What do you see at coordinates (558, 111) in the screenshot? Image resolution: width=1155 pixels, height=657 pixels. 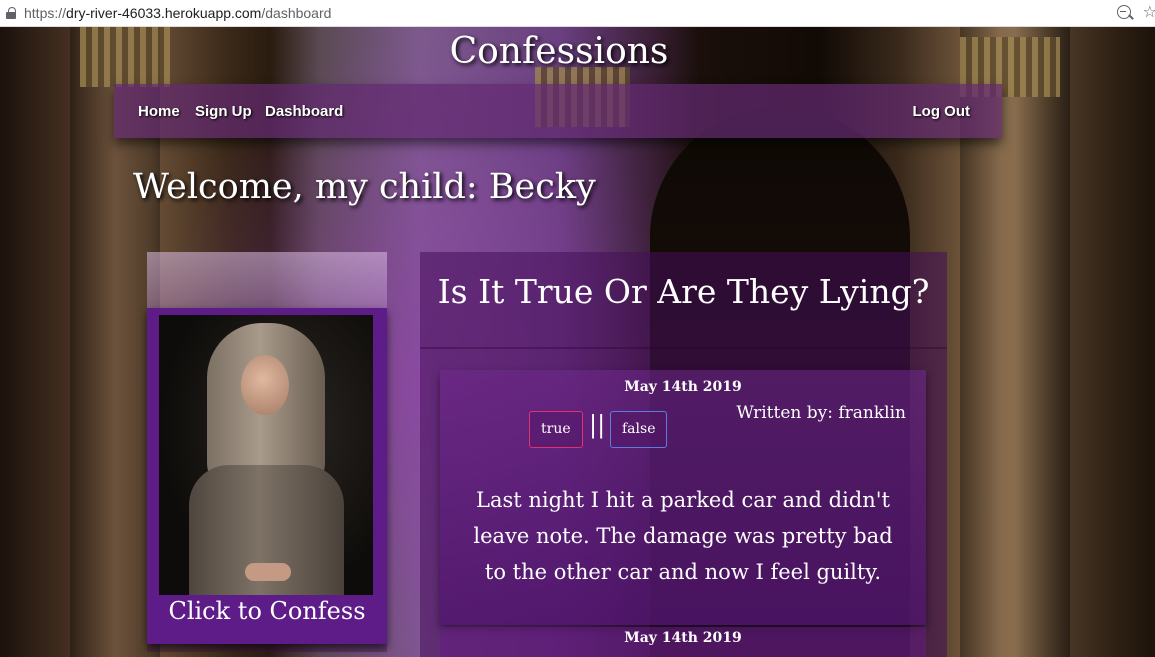 I see `navbar: Home Sign Up Dashboard Log Out` at bounding box center [558, 111].